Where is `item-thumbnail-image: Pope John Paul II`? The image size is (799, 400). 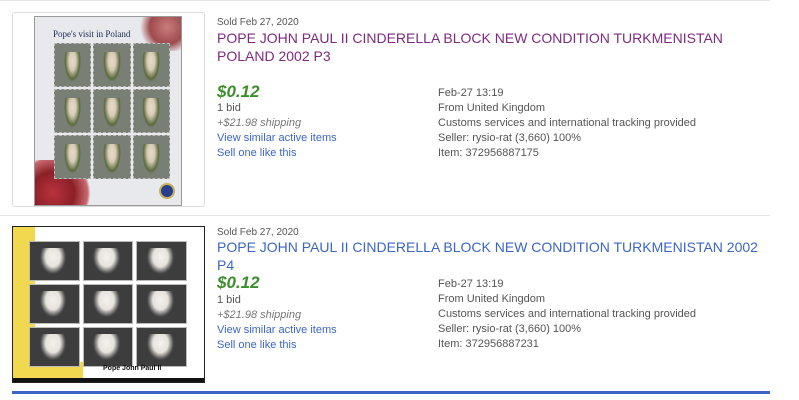 item-thumbnail-image: Pope John Paul II is located at coordinates (108, 304).